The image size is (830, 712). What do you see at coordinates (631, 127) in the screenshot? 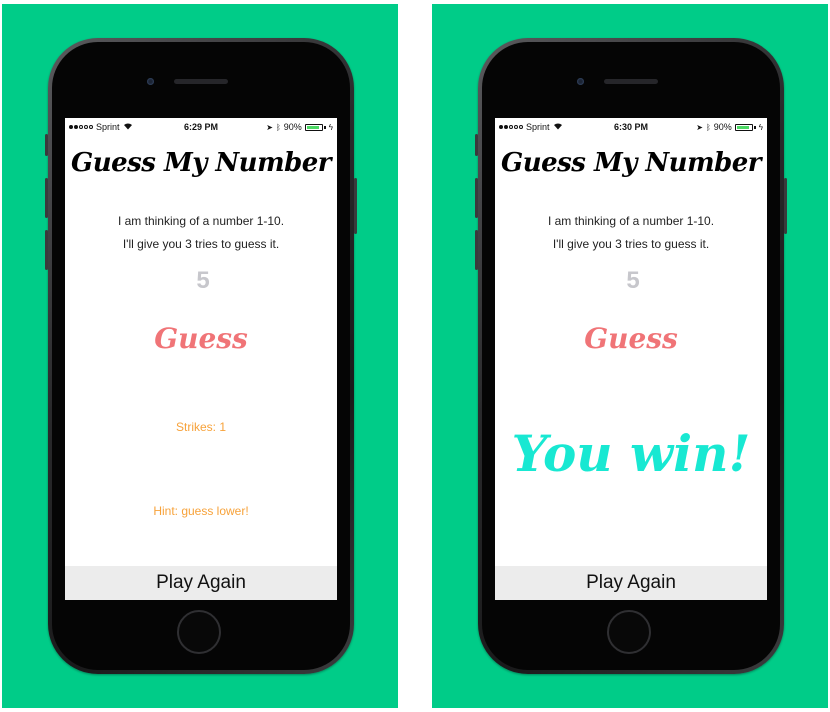
I see `status-bar: Sprint 6:30 PM ➤ ᛒ 90% ϟ` at bounding box center [631, 127].